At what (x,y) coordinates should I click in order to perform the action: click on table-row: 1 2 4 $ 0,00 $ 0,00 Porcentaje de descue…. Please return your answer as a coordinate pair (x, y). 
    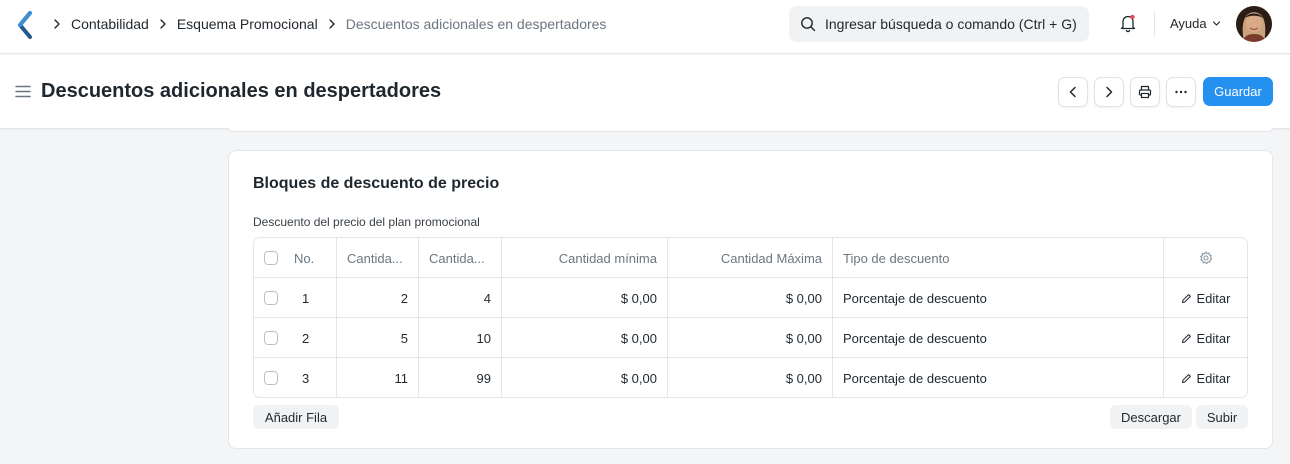
    Looking at the image, I should click on (750, 298).